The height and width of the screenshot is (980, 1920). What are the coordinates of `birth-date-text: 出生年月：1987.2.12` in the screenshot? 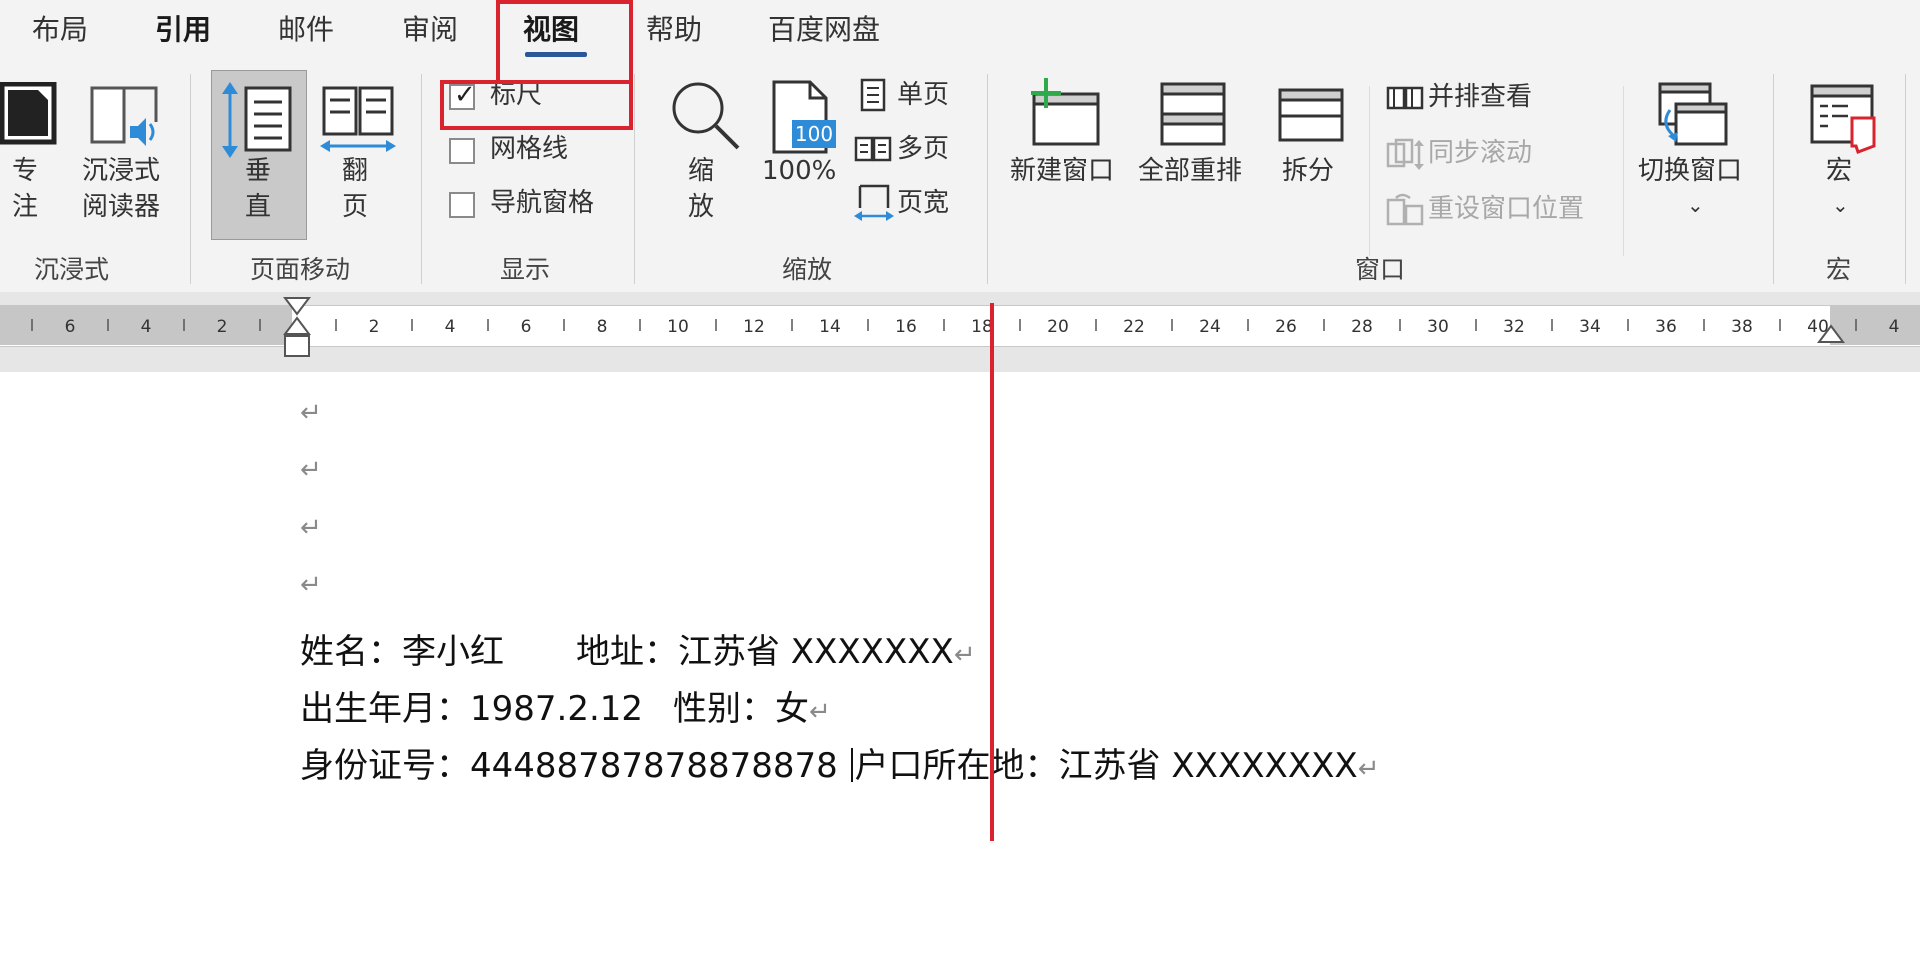 It's located at (472, 709).